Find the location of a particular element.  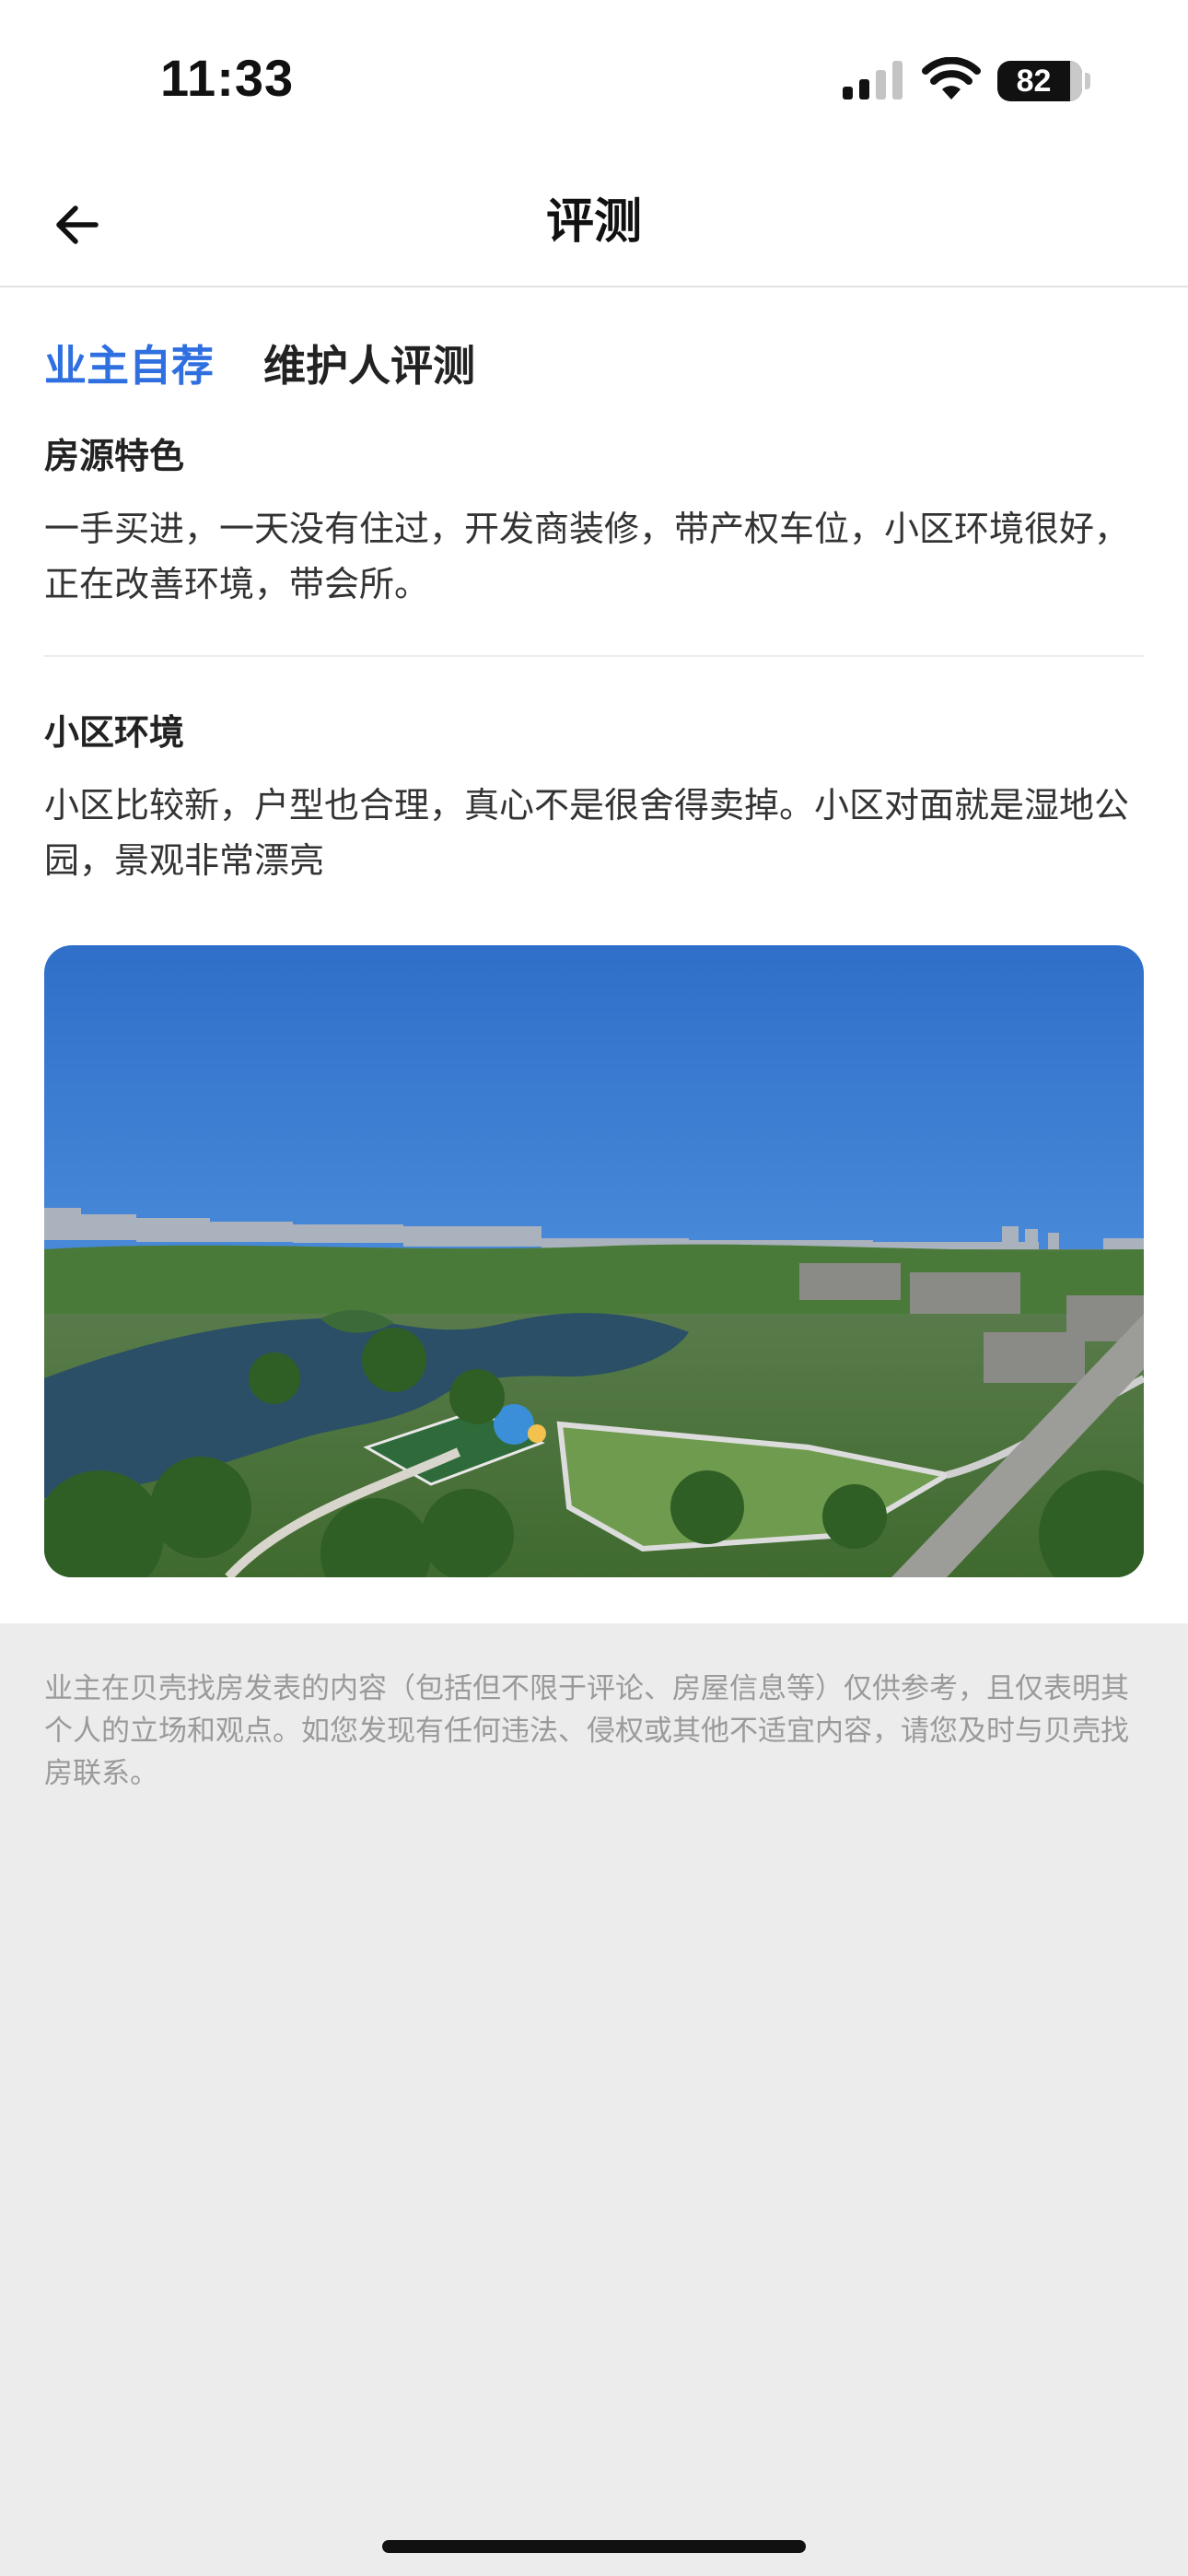

battery-icon: 82 is located at coordinates (1039, 81).